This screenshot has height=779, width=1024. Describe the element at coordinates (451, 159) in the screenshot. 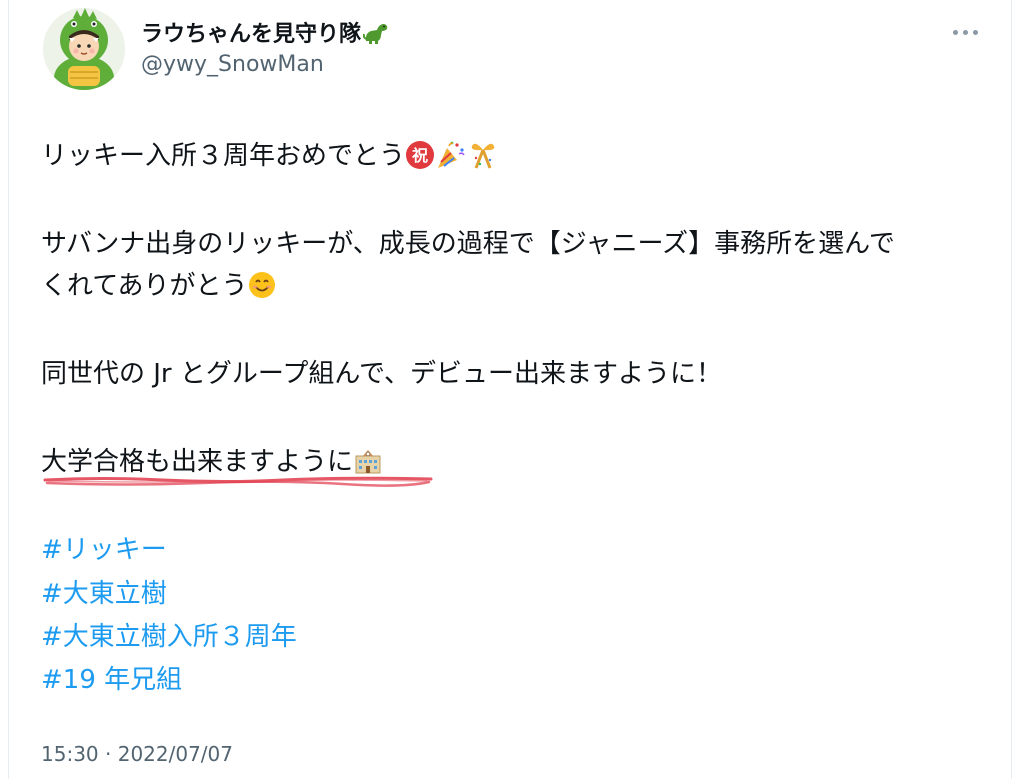

I see `party-popper-icon` at that location.